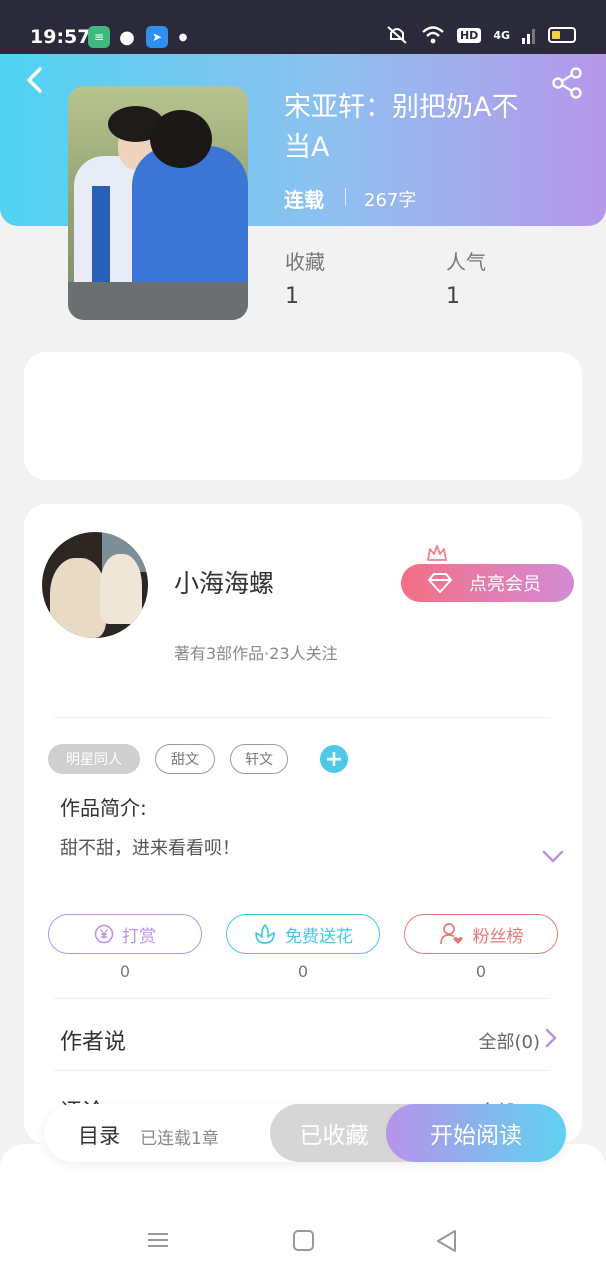 Image resolution: width=606 pixels, height=1280 pixels. What do you see at coordinates (103, 808) in the screenshot?
I see `intro-title: 作品简介:` at bounding box center [103, 808].